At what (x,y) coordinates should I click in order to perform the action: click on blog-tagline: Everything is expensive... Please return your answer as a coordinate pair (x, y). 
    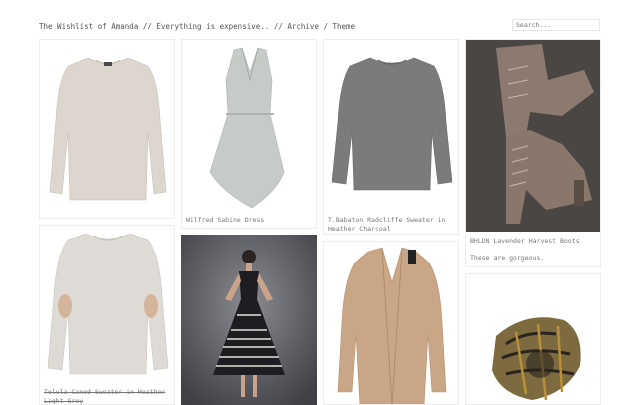
    Looking at the image, I should click on (213, 26).